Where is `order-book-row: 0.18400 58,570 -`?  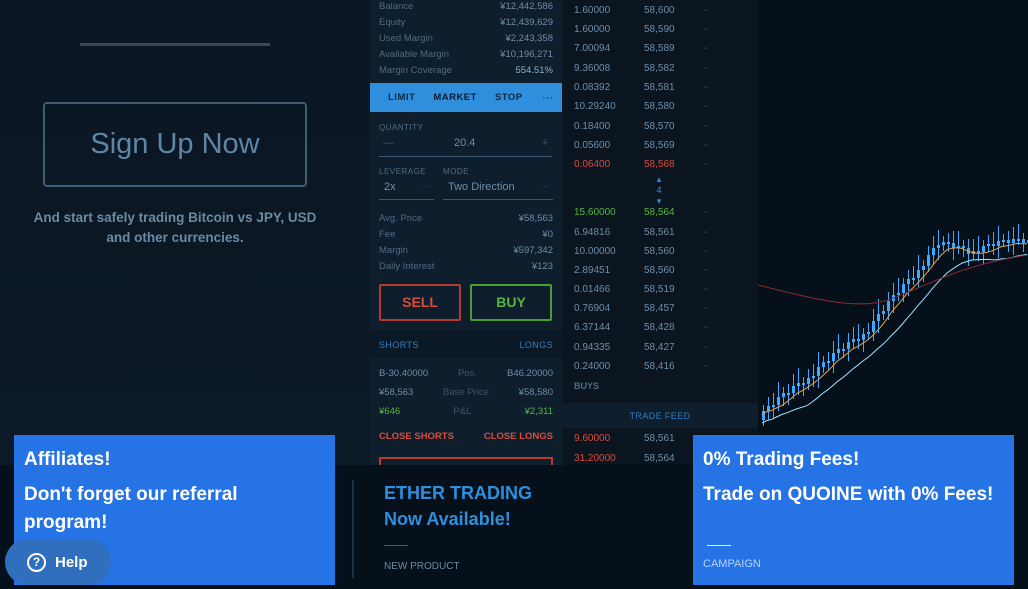 order-book-row: 0.18400 58,570 - is located at coordinates (659, 126).